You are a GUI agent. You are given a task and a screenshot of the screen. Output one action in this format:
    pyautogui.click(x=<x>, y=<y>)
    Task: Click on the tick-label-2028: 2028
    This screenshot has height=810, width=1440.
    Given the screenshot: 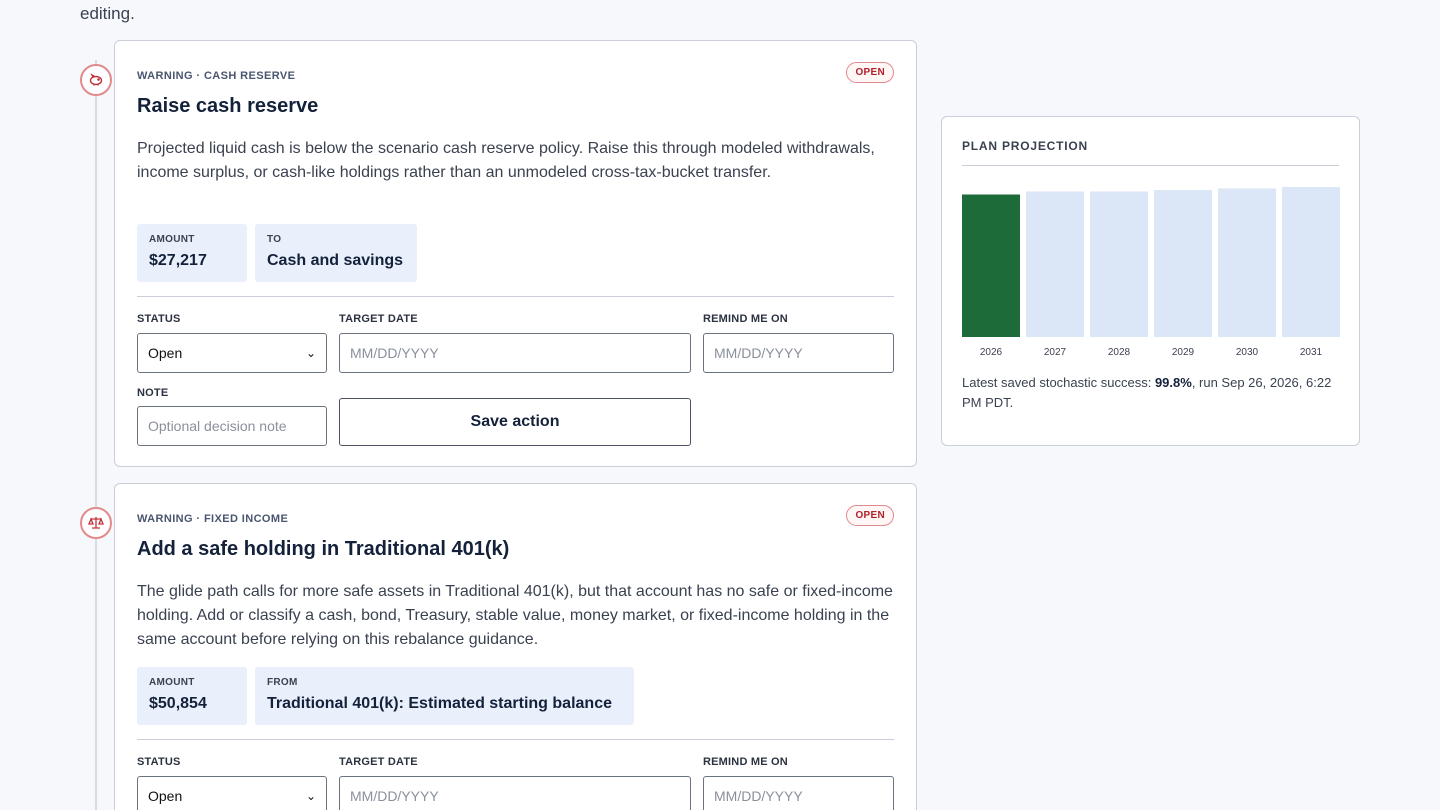 What is the action you would take?
    pyautogui.click(x=1119, y=352)
    